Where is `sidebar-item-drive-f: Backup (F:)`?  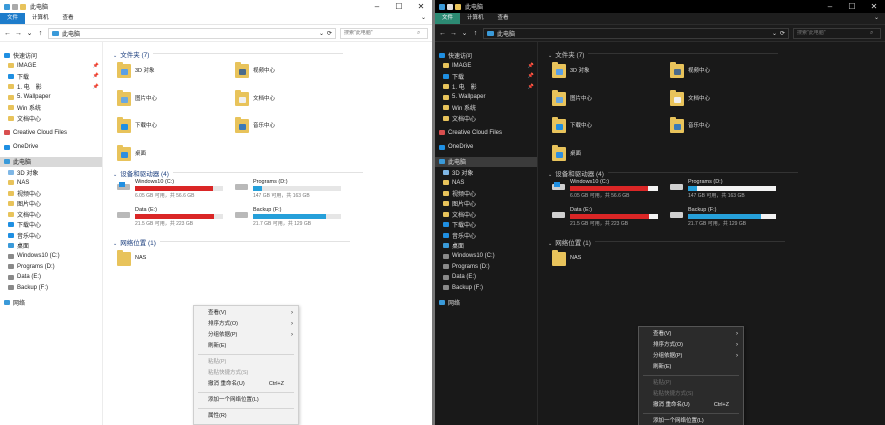 sidebar-item-drive-f: Backup (F:) is located at coordinates (486, 288).